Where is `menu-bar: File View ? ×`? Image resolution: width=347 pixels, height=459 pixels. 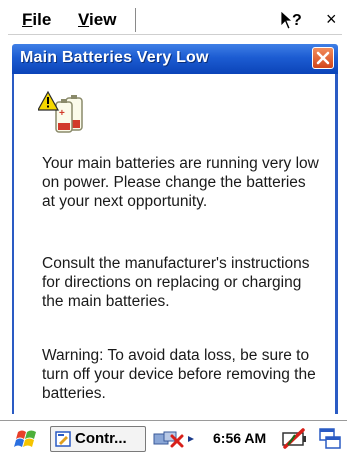 menu-bar: File View ? × is located at coordinates (175, 20).